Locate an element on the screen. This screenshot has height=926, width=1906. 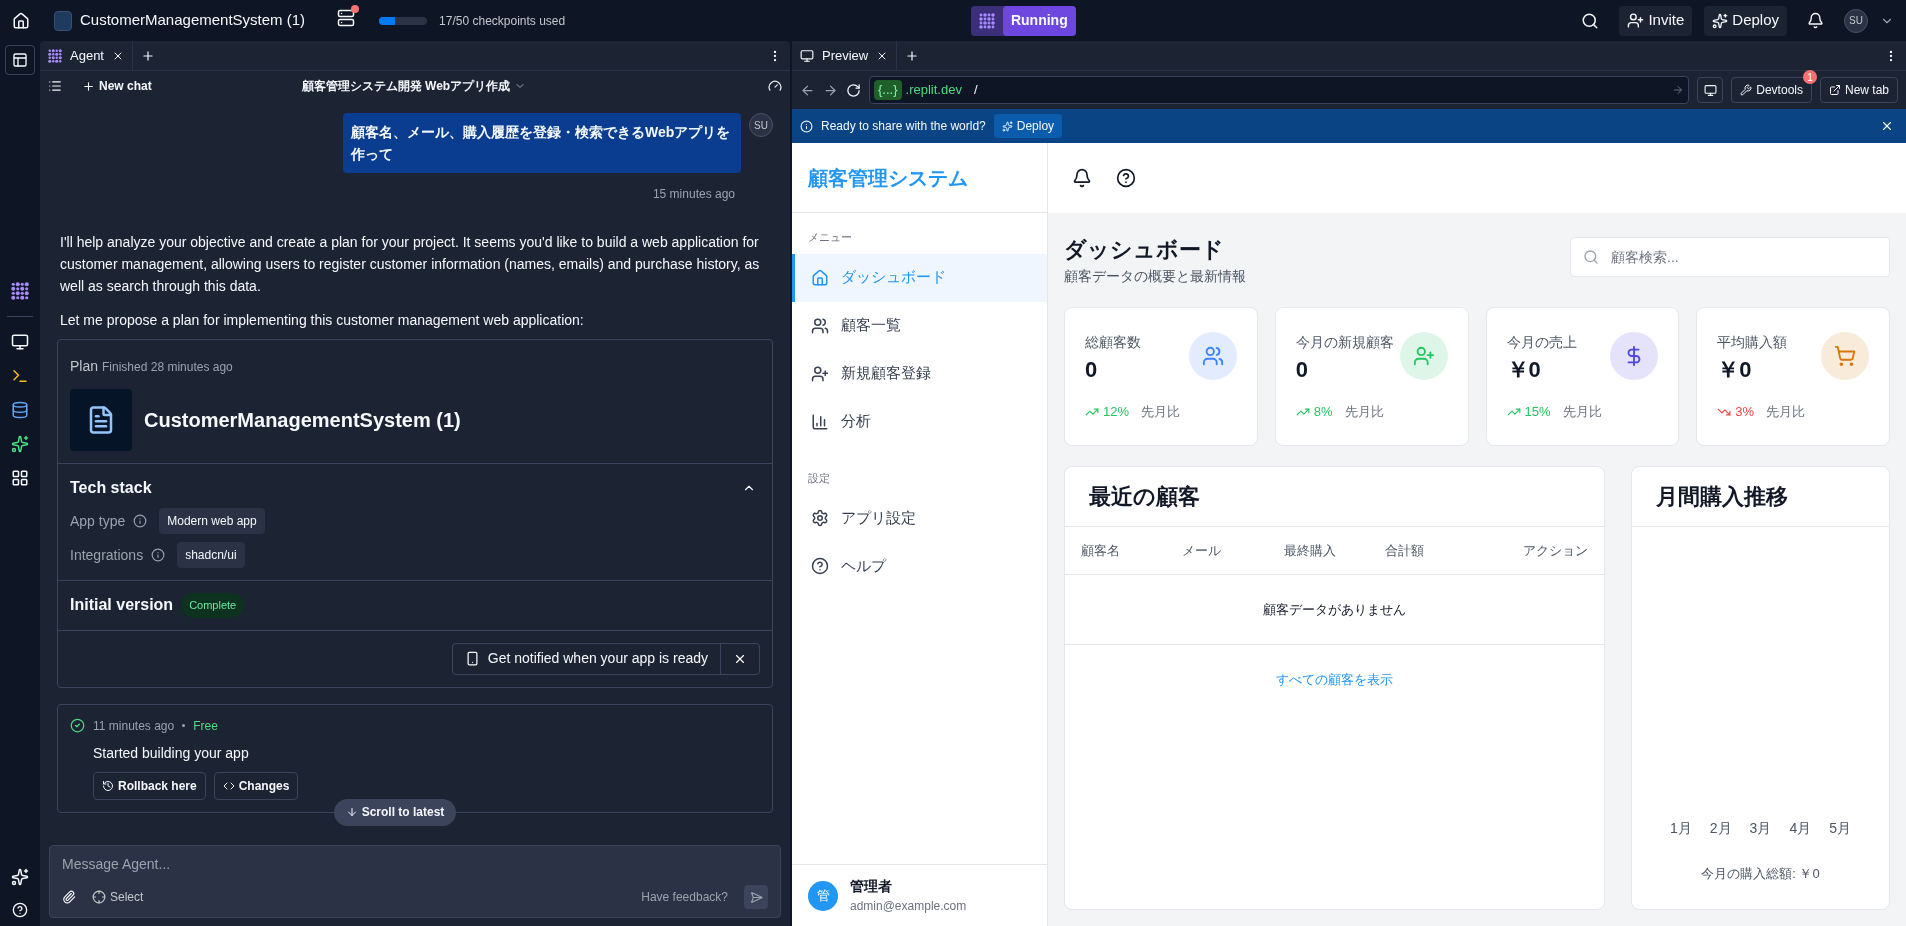
paperclip-icon is located at coordinates (69, 897).